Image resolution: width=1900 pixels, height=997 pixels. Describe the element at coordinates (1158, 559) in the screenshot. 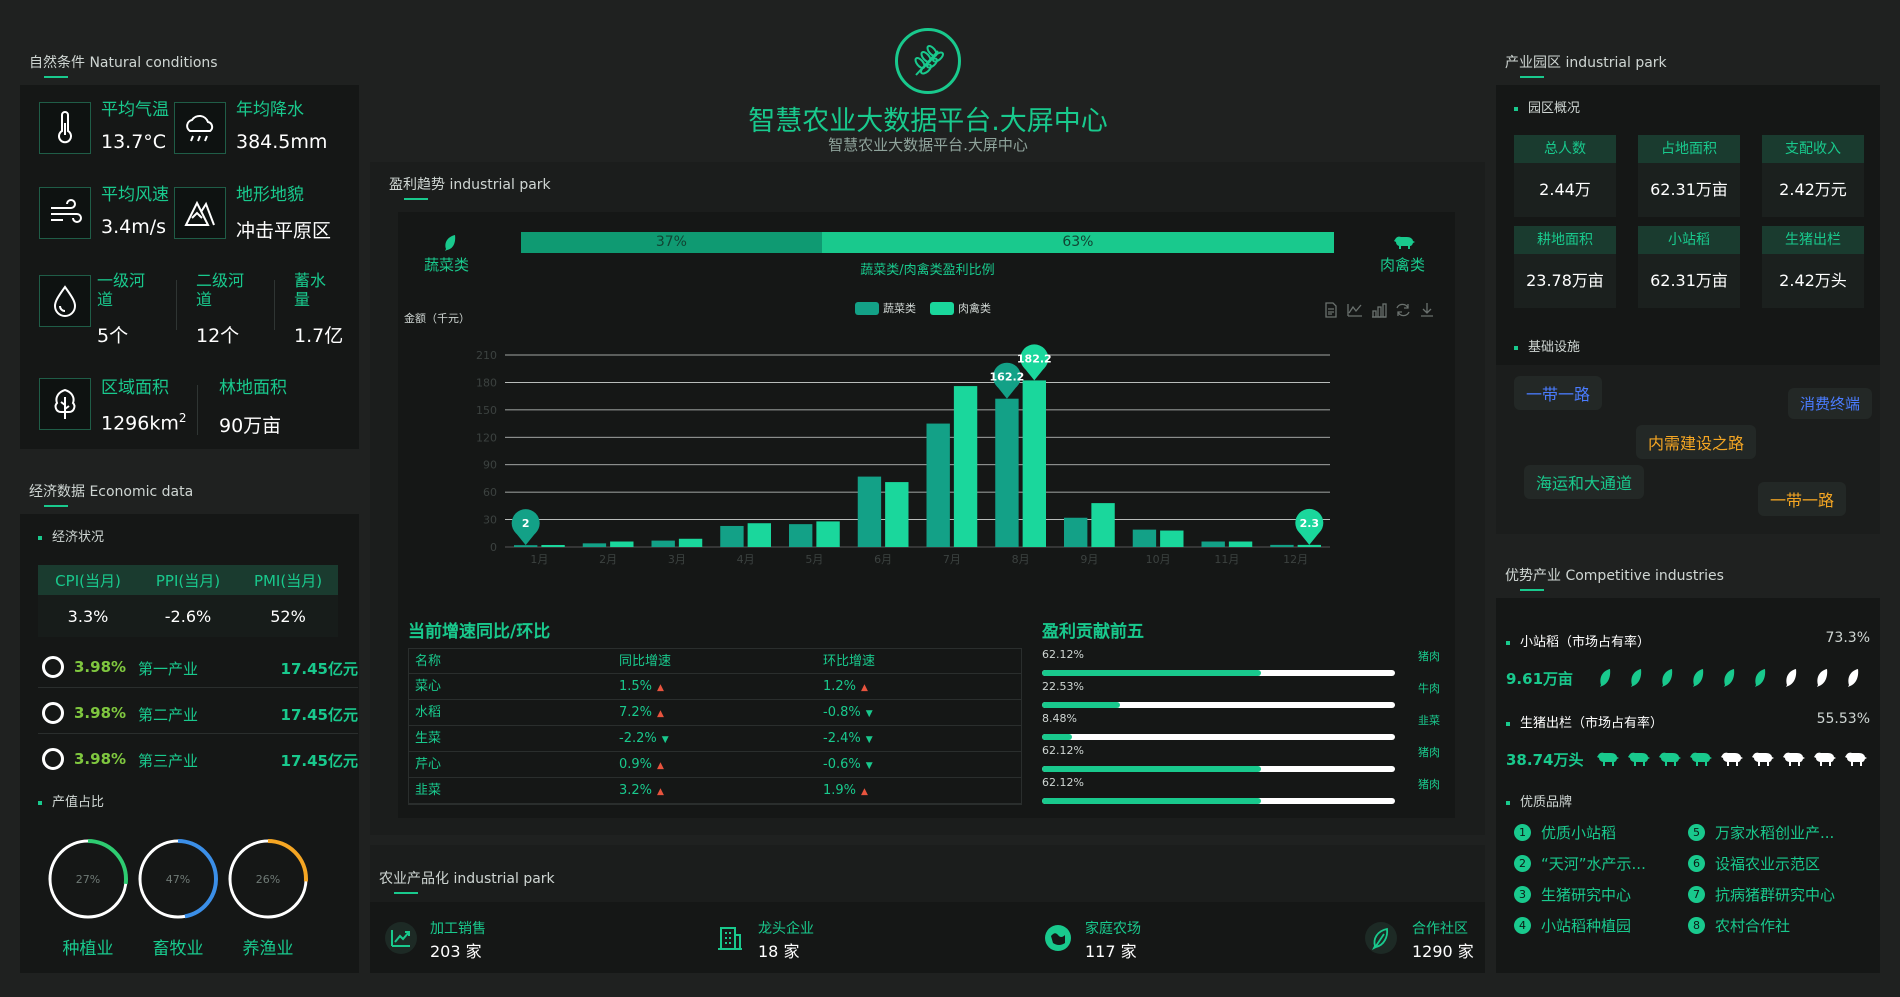

I see `x-tick-label: 10月` at that location.